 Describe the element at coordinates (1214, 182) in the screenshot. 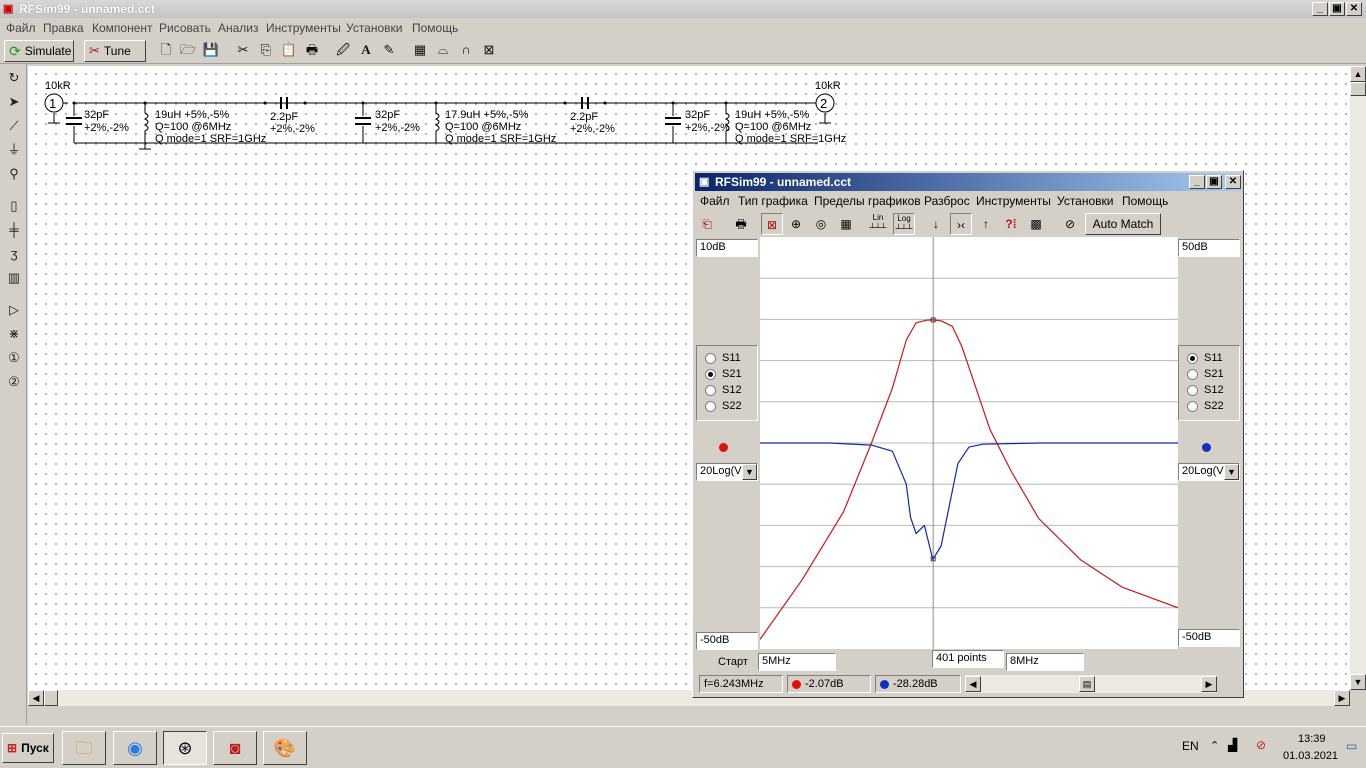

I see `graph-maximize-button: ▣` at that location.